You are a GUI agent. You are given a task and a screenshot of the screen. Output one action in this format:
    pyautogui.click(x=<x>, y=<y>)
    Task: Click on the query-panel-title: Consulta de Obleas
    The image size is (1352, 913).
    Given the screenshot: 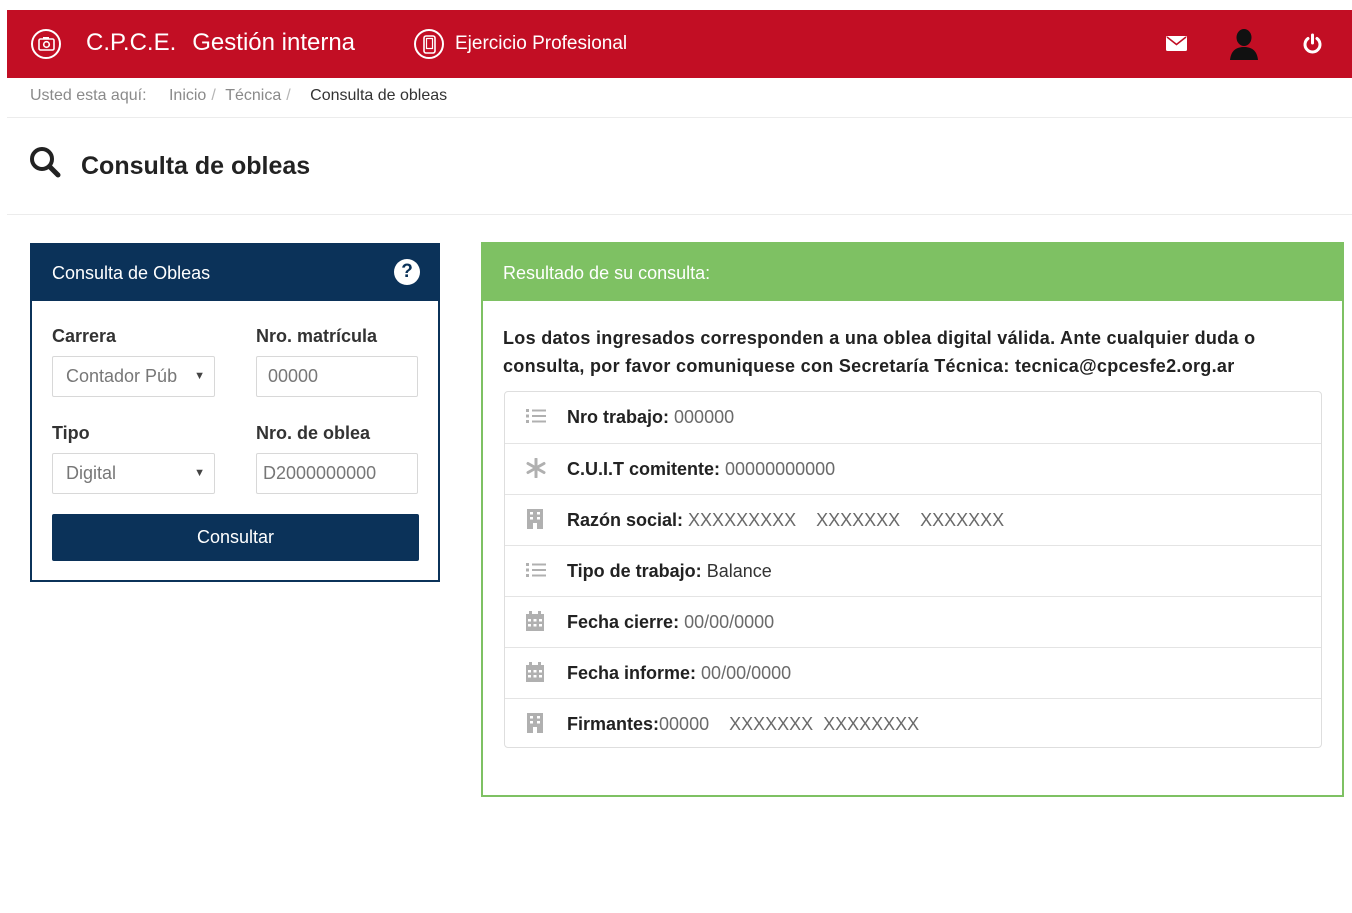 What is the action you would take?
    pyautogui.click(x=131, y=273)
    